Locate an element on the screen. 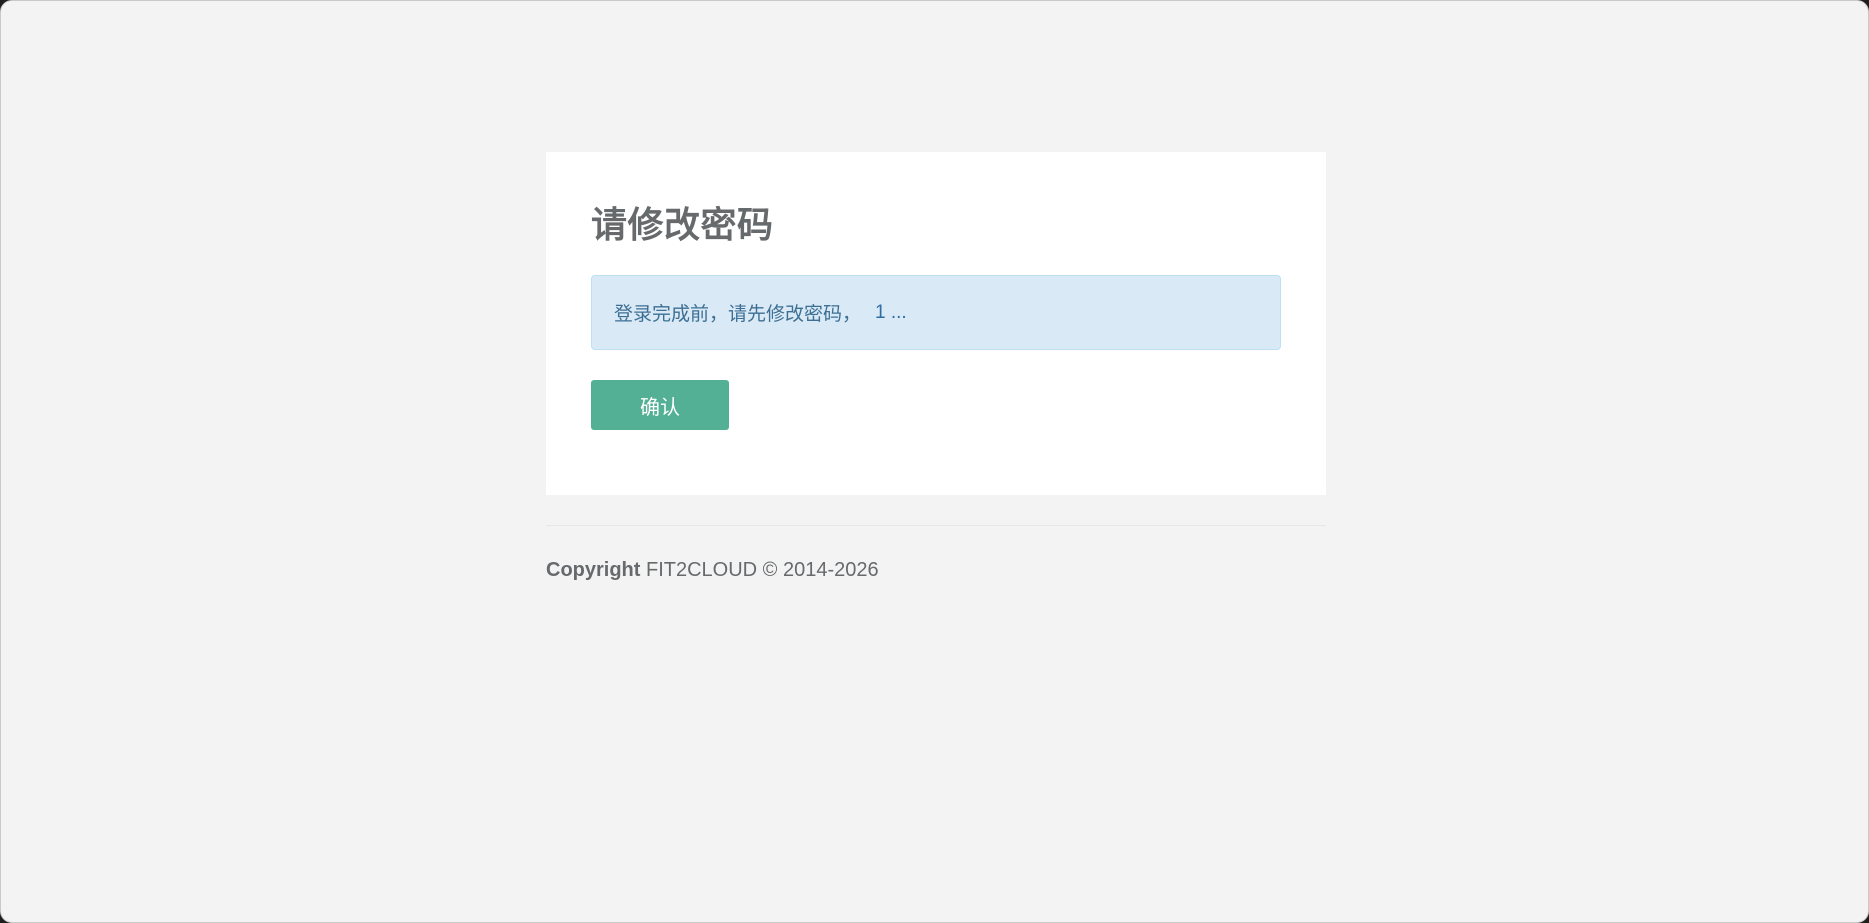 Image resolution: width=1869 pixels, height=923 pixels. copyright-text: FIT2CLOUD © 2014-2026 is located at coordinates (762, 570).